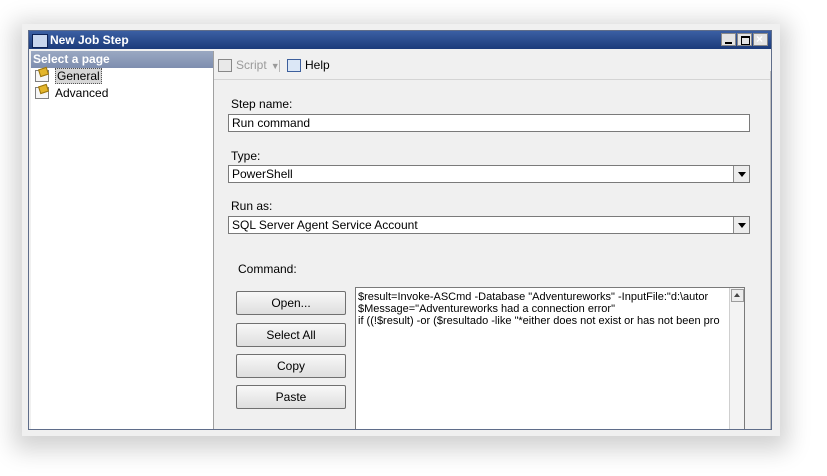 This screenshot has width=827, height=476. Describe the element at coordinates (737, 295) in the screenshot. I see `scroll-up-icon` at that location.